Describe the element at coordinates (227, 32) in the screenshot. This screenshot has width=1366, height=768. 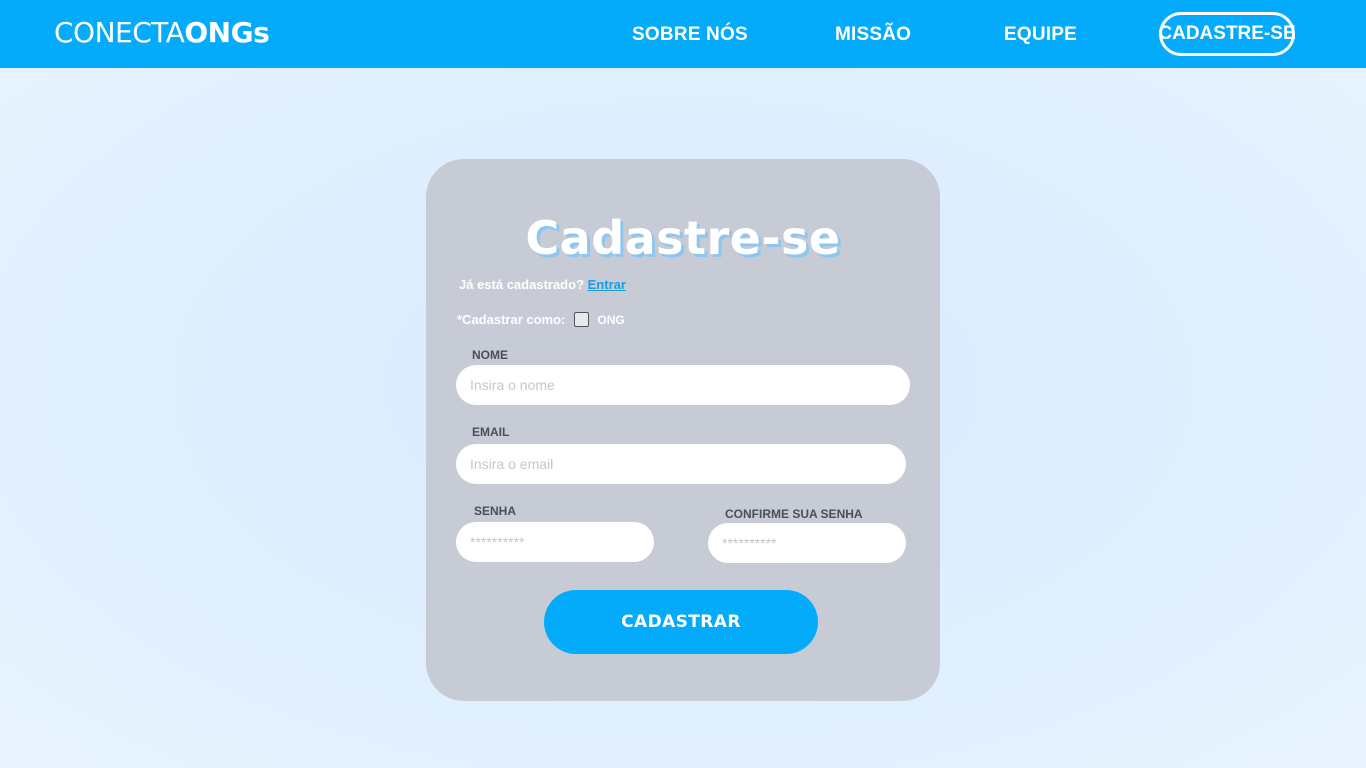
I see `logo-text-bold: ONGs` at that location.